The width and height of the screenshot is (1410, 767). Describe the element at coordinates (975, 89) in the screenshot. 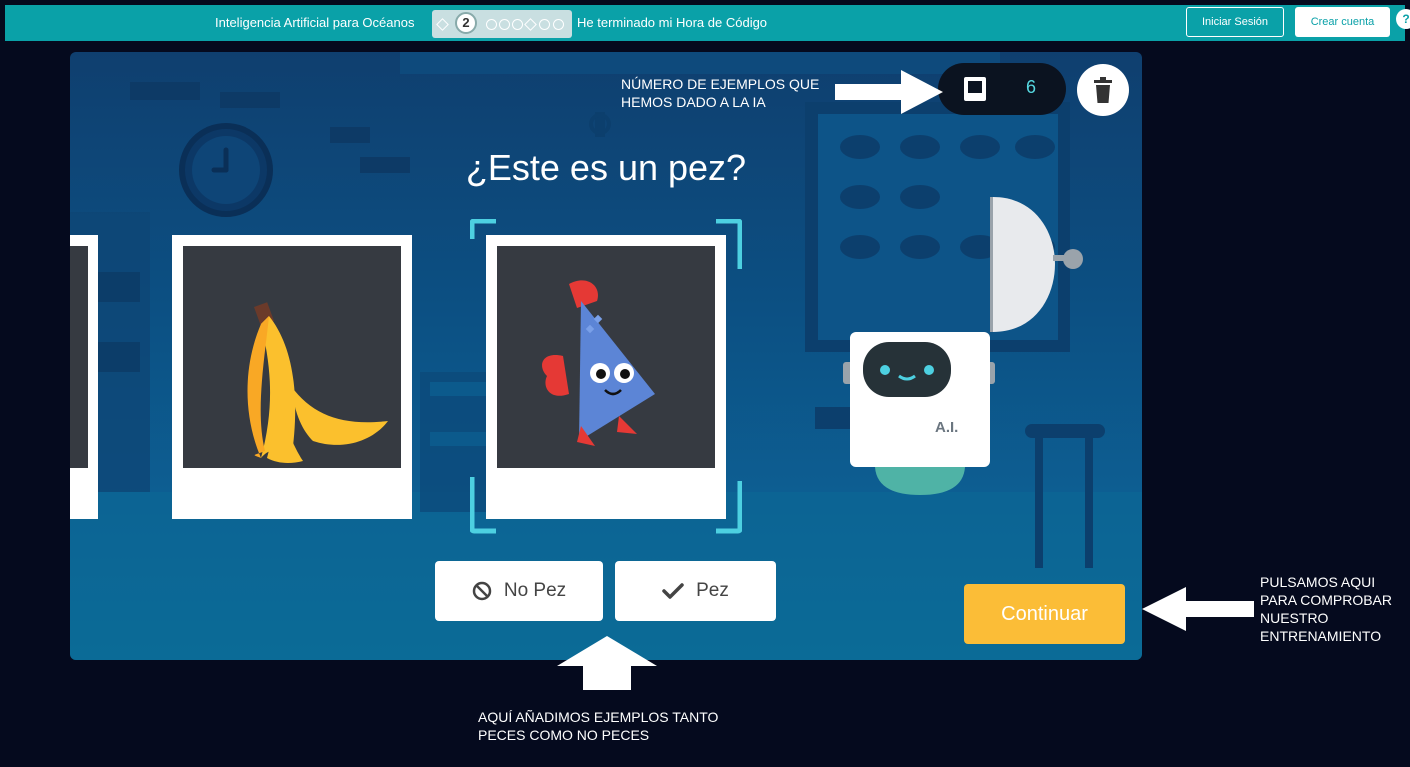

I see `counter-icon` at that location.